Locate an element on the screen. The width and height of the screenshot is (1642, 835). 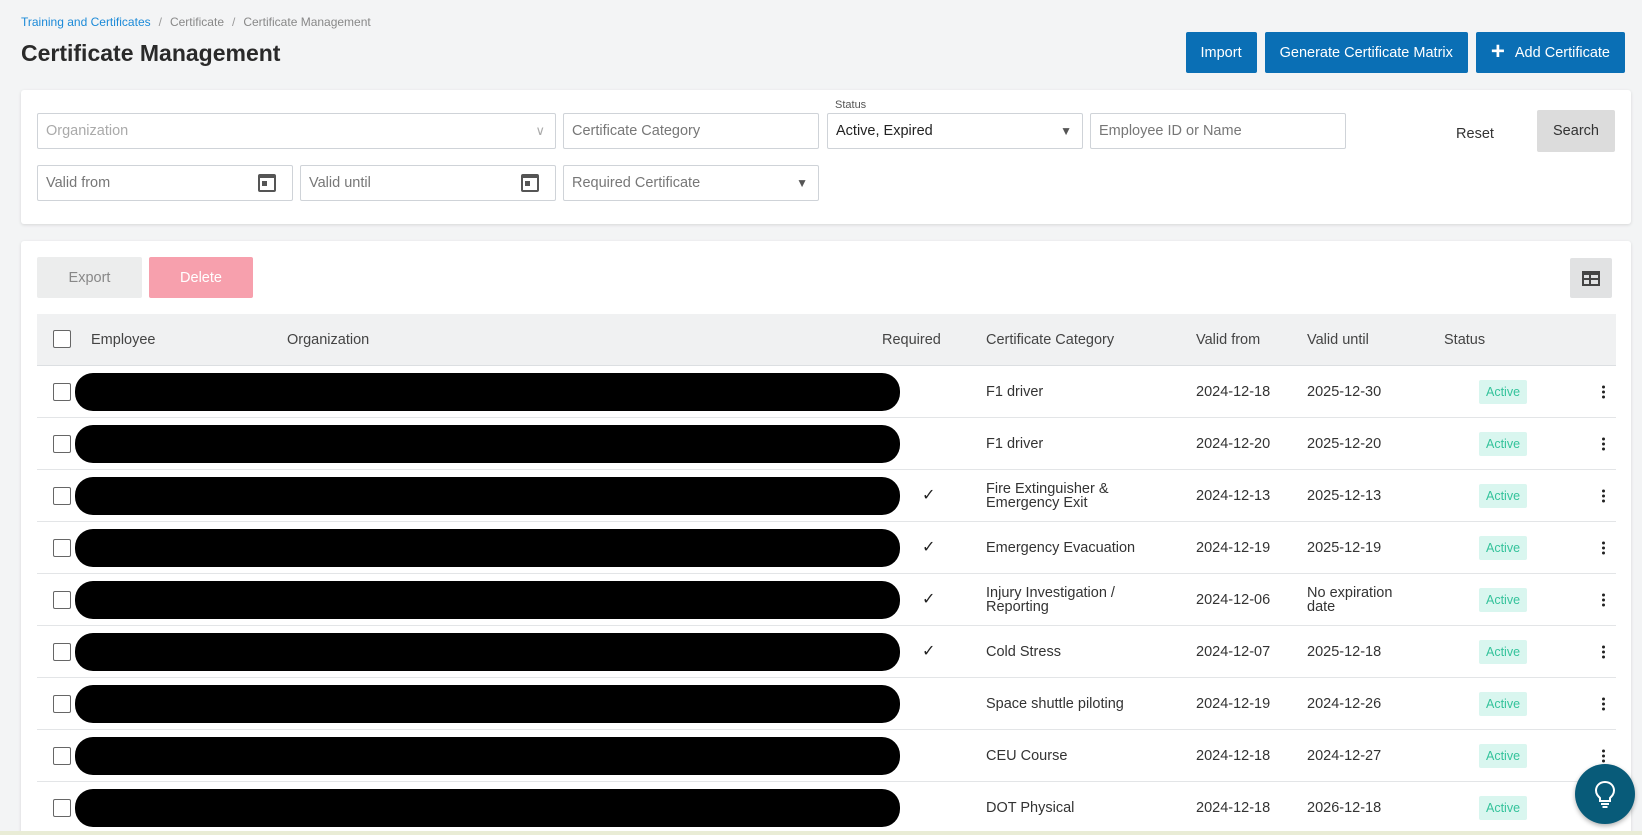
header-required: Required is located at coordinates (911, 340).